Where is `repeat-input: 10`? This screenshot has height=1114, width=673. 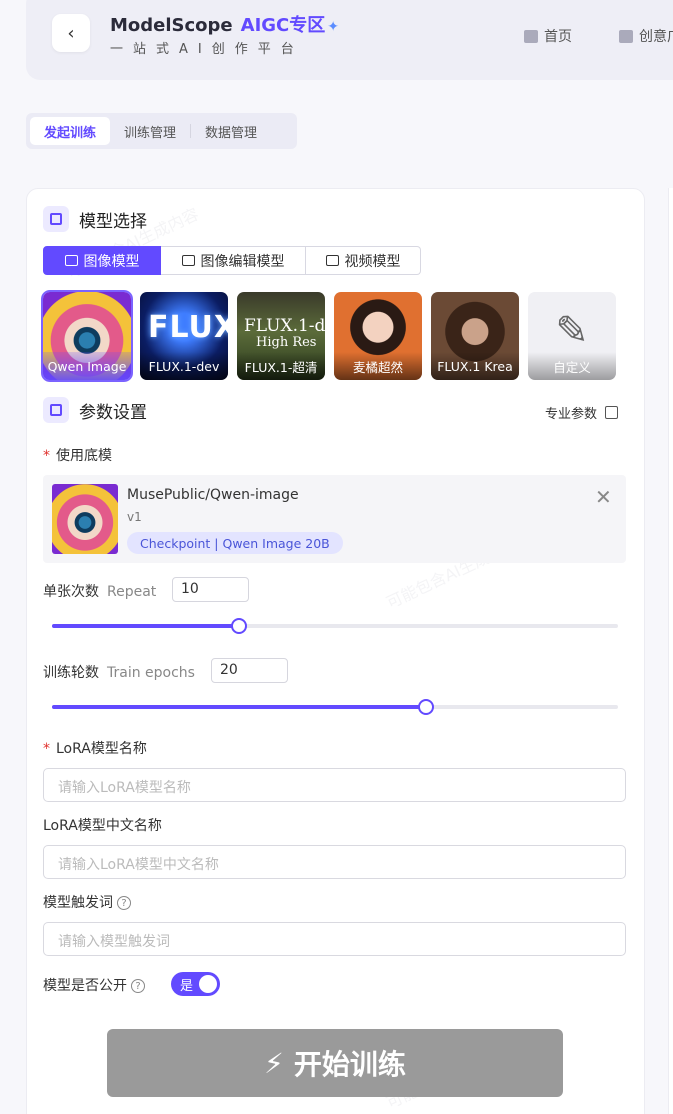 repeat-input: 10 is located at coordinates (210, 589).